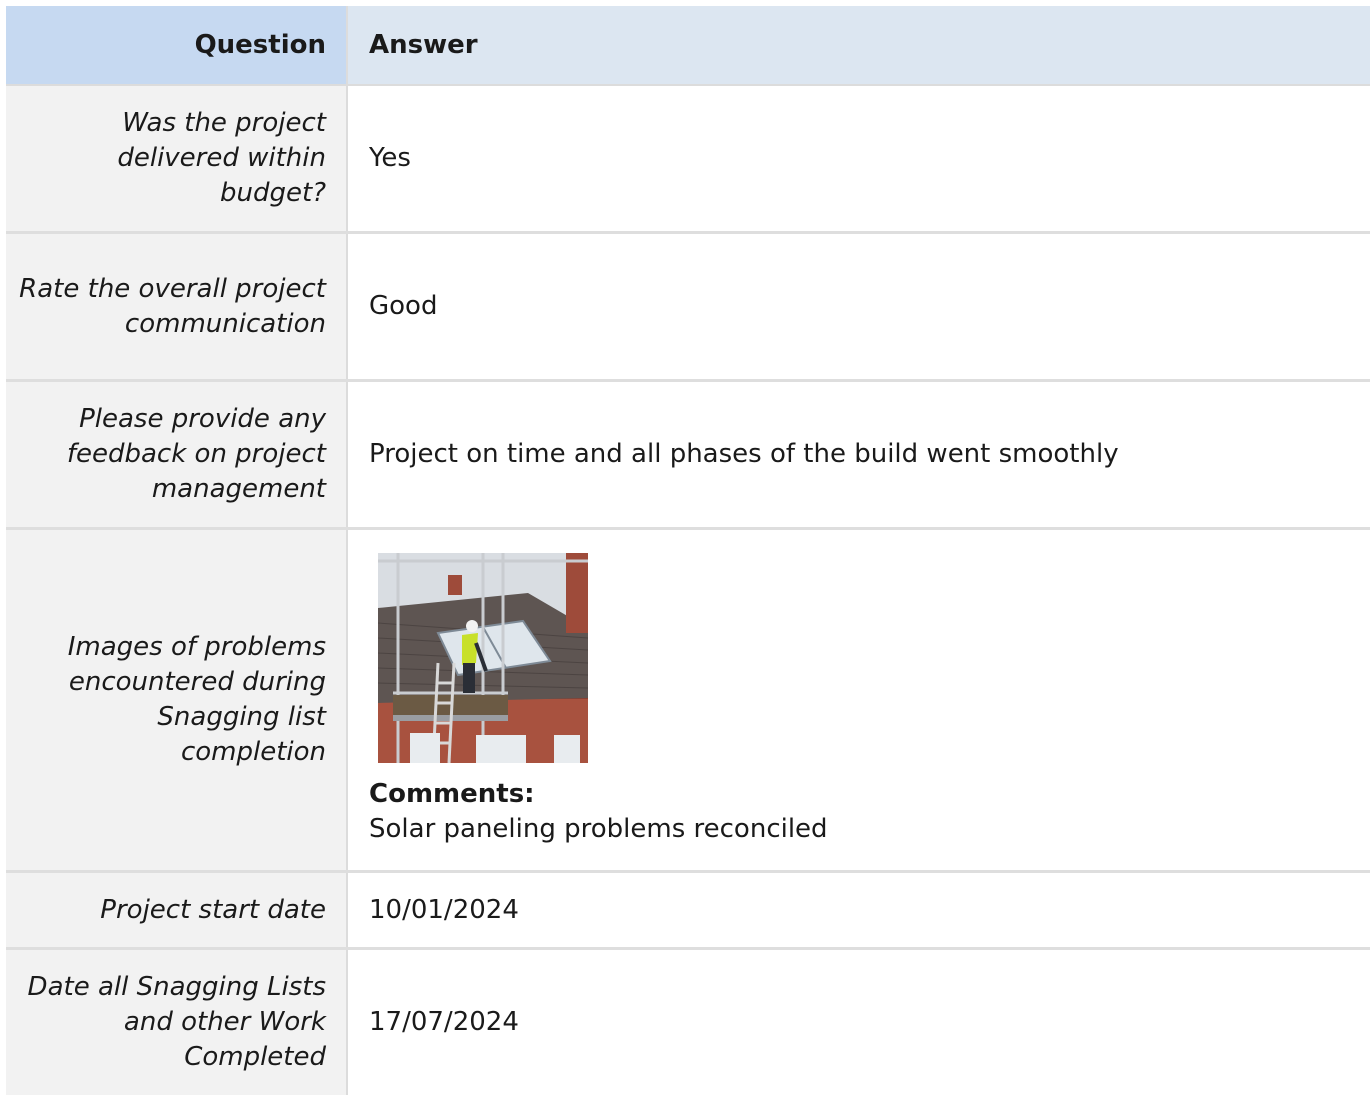 Image resolution: width=1370 pixels, height=1095 pixels. What do you see at coordinates (858, 159) in the screenshot?
I see `answer-cell: Yes` at bounding box center [858, 159].